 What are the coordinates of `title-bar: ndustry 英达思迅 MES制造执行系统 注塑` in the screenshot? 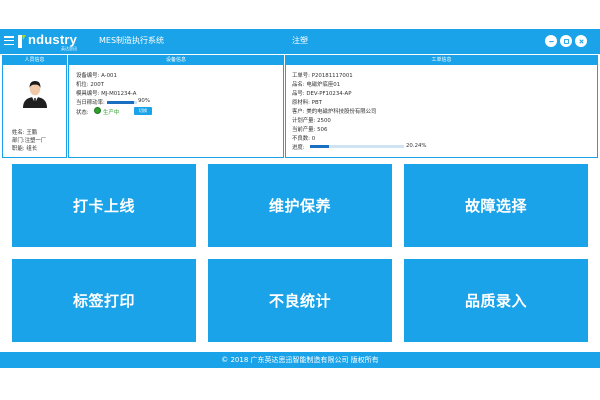 It's located at (300, 41).